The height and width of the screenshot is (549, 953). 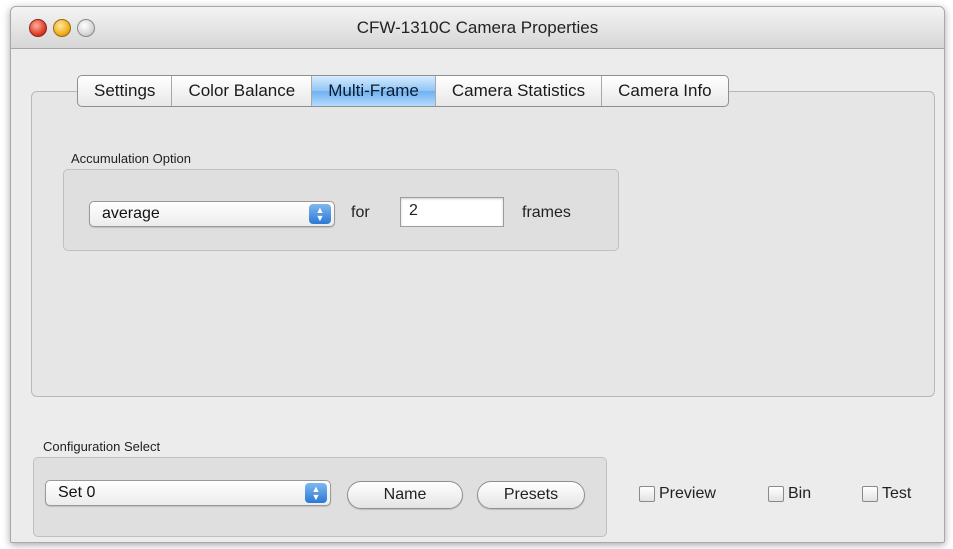 I want to click on bin-checkbox-row: Bin, so click(x=789, y=494).